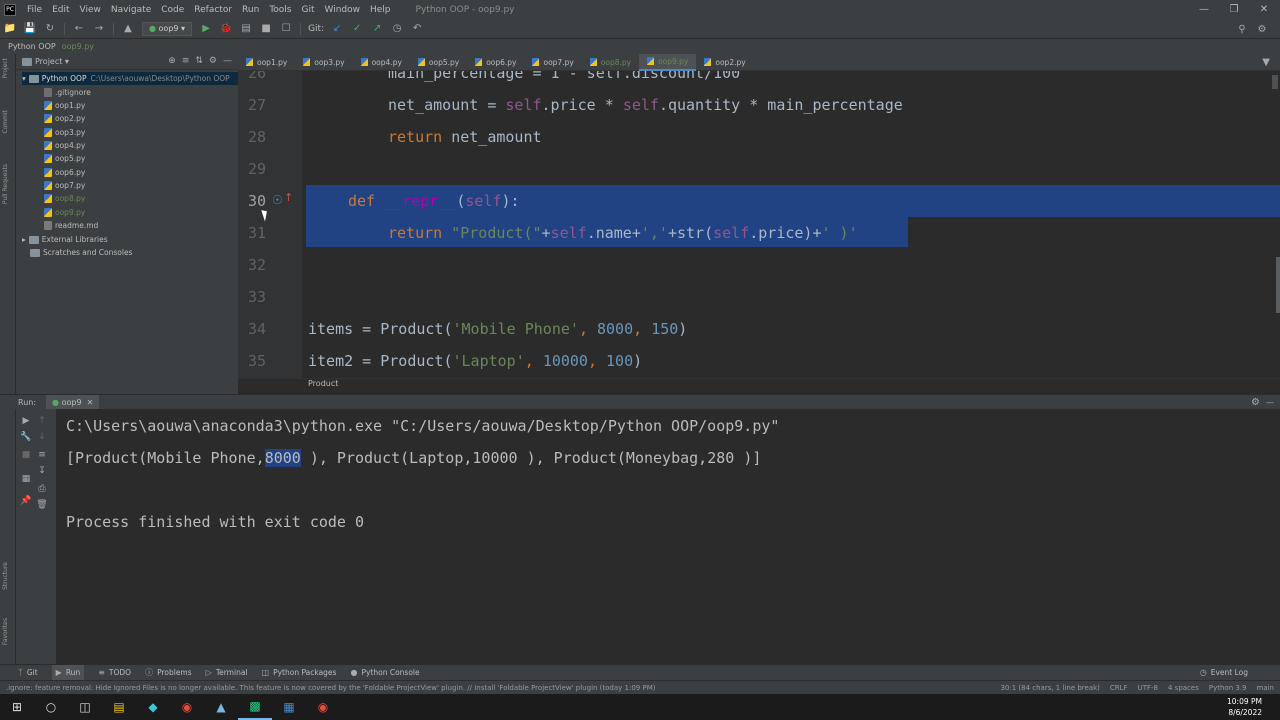 The width and height of the screenshot is (1280, 720). Describe the element at coordinates (26, 421) in the screenshot. I see `rerun-icon: ▶` at that location.